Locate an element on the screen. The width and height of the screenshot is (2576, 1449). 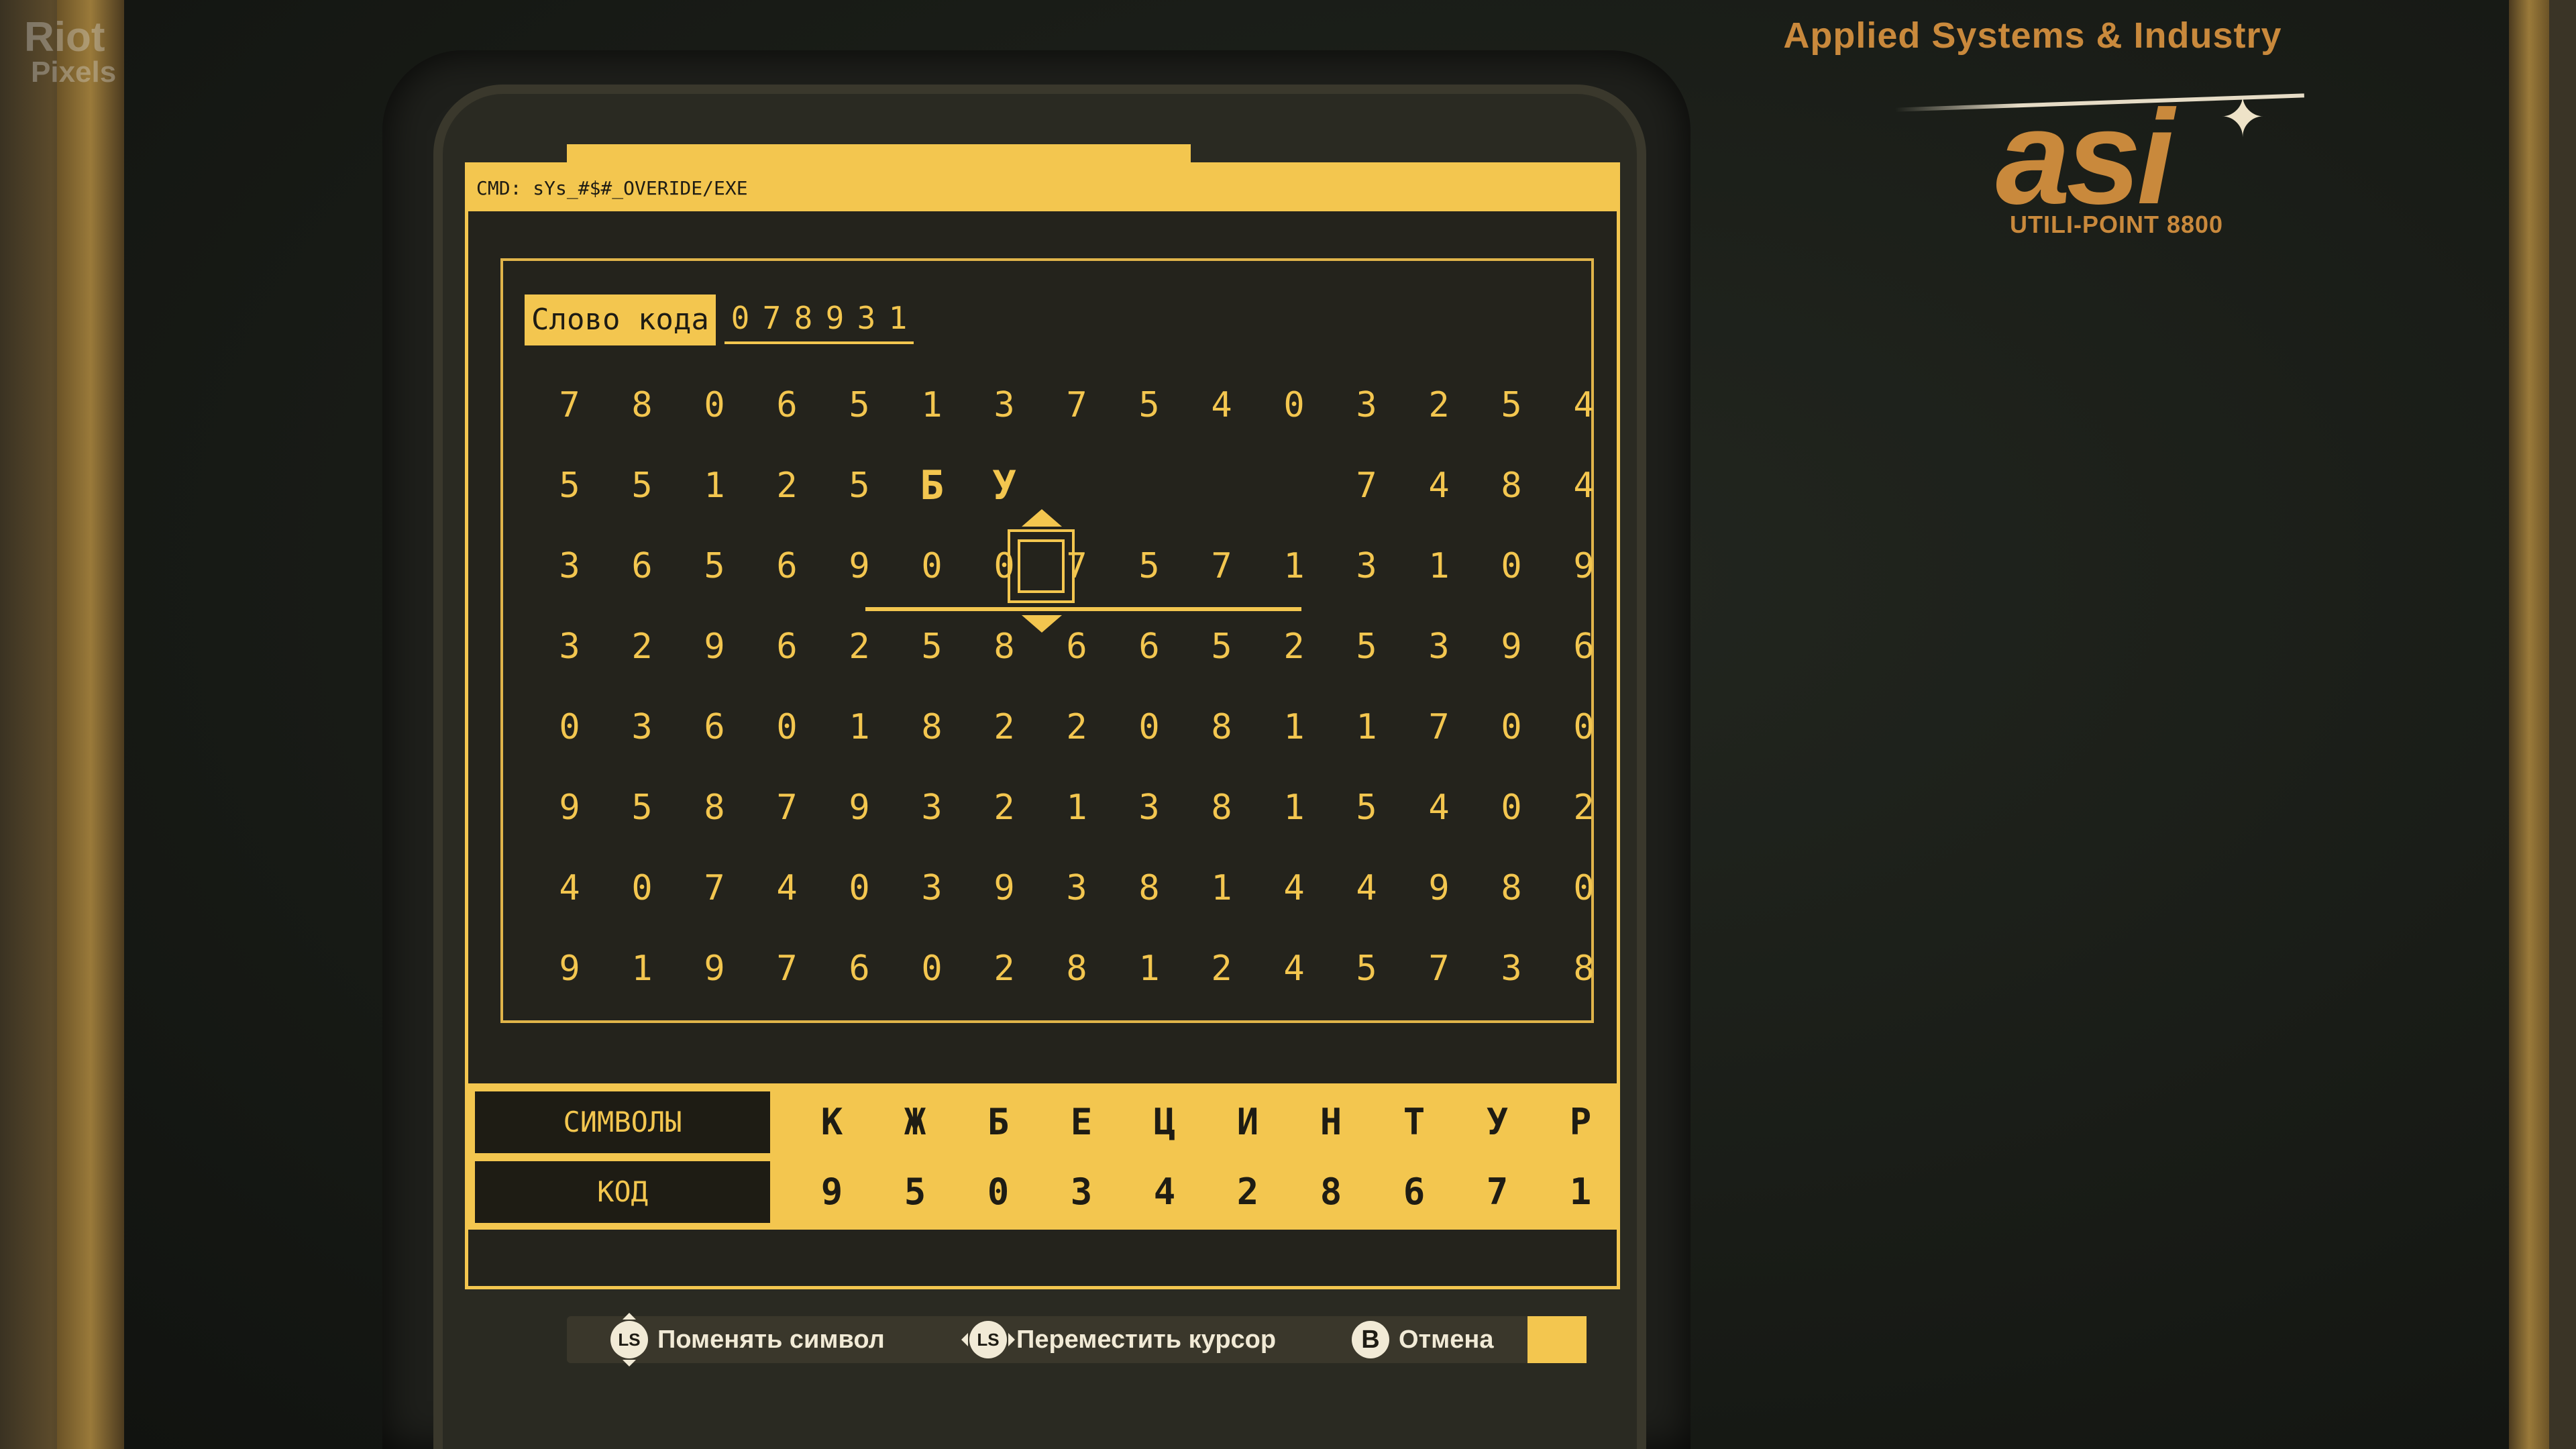
cancel-label: Отмена is located at coordinates (1446, 1339).